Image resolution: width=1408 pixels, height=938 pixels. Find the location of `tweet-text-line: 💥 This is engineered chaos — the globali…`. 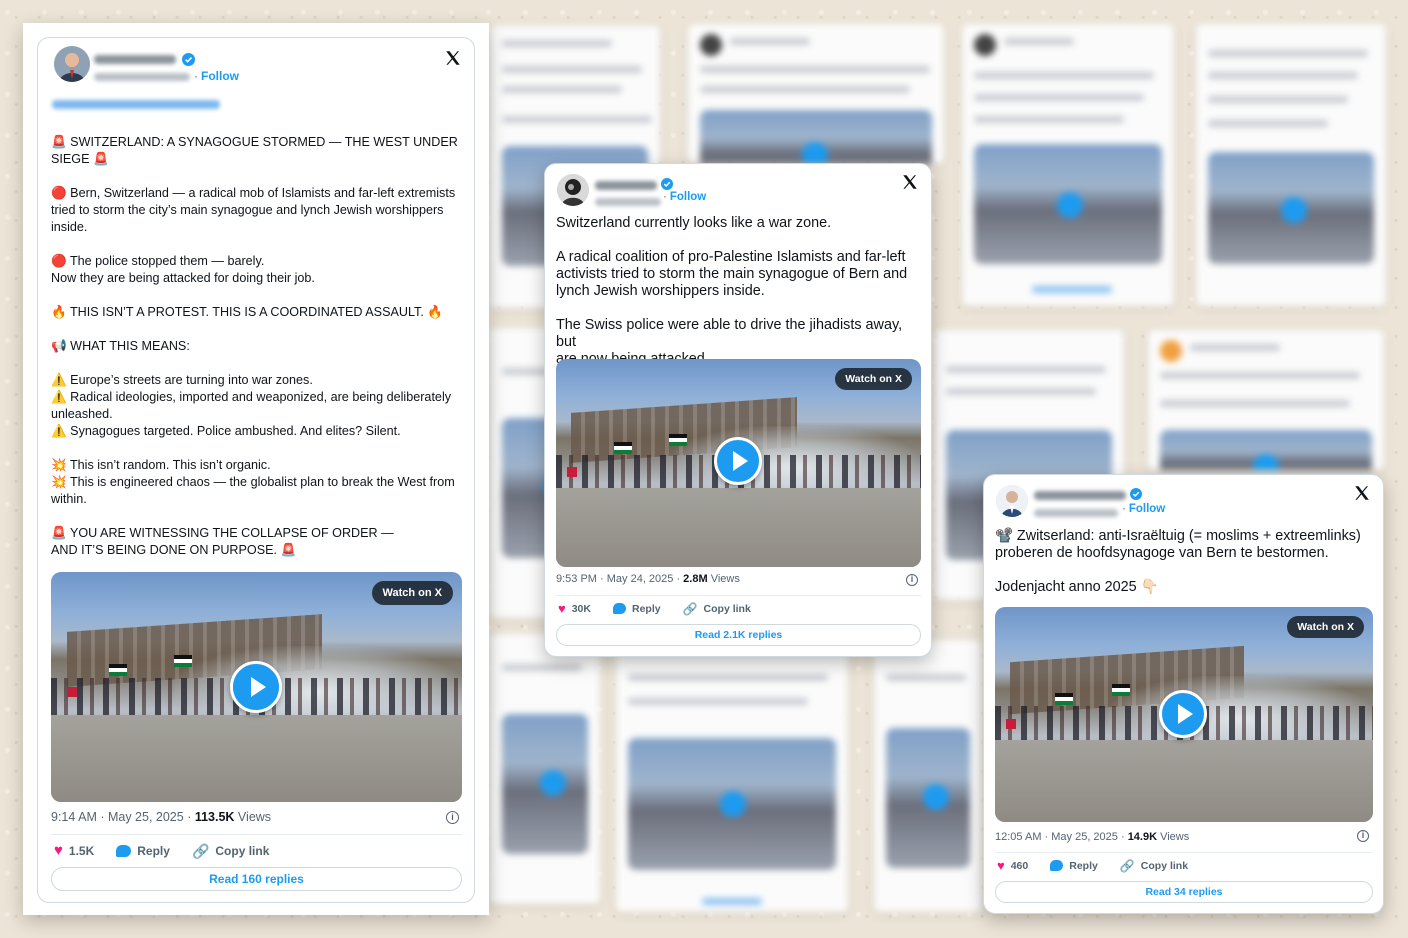

tweet-text-line: 💥 This is engineered chaos — the globali… is located at coordinates (253, 482).